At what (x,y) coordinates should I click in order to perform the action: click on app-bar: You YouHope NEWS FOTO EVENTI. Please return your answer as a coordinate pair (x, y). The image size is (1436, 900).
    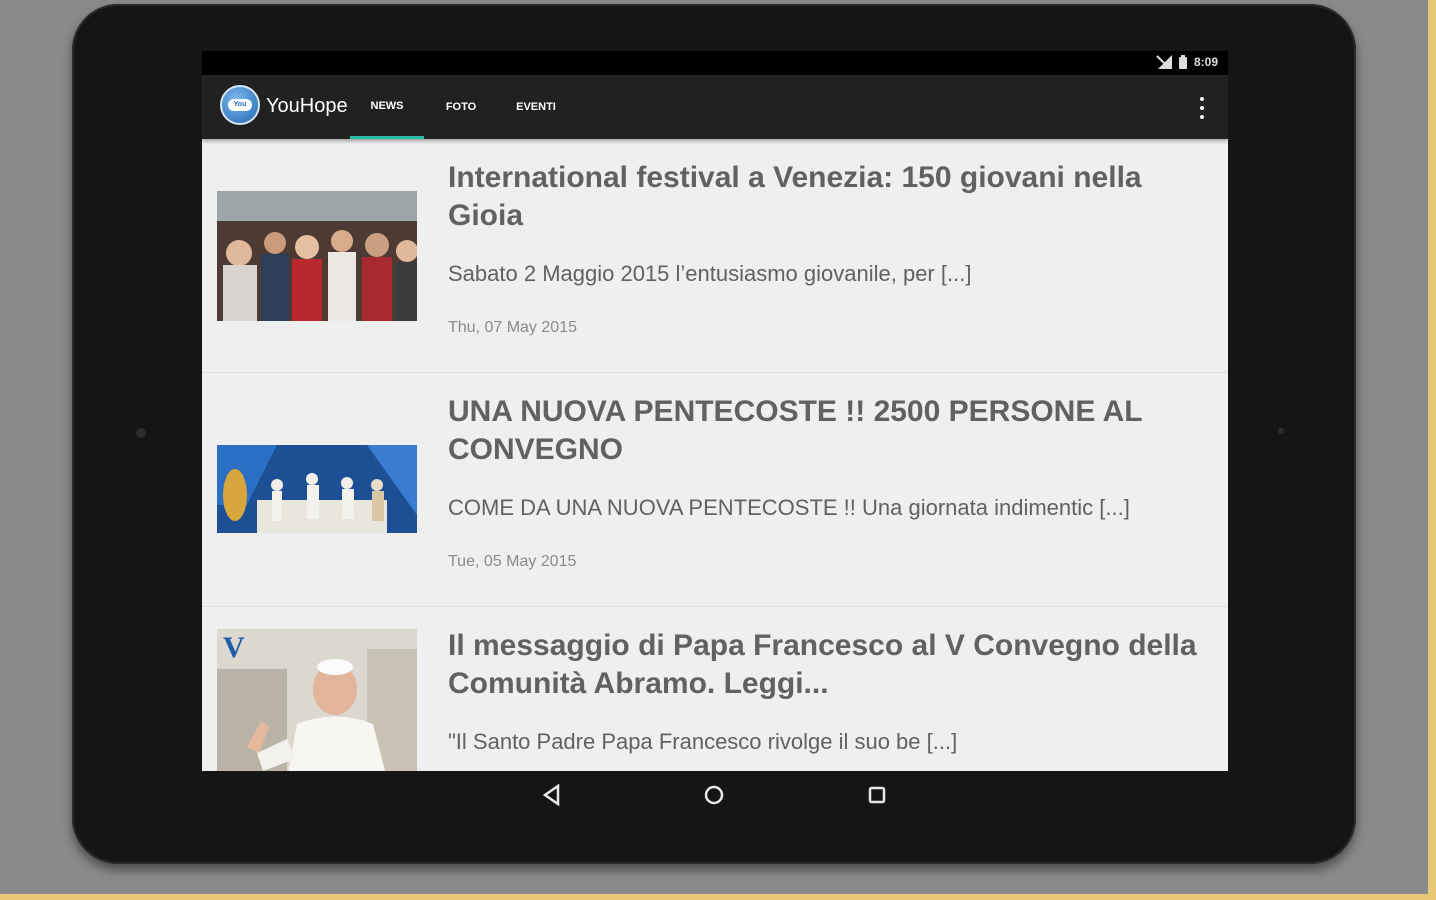
    Looking at the image, I should click on (715, 107).